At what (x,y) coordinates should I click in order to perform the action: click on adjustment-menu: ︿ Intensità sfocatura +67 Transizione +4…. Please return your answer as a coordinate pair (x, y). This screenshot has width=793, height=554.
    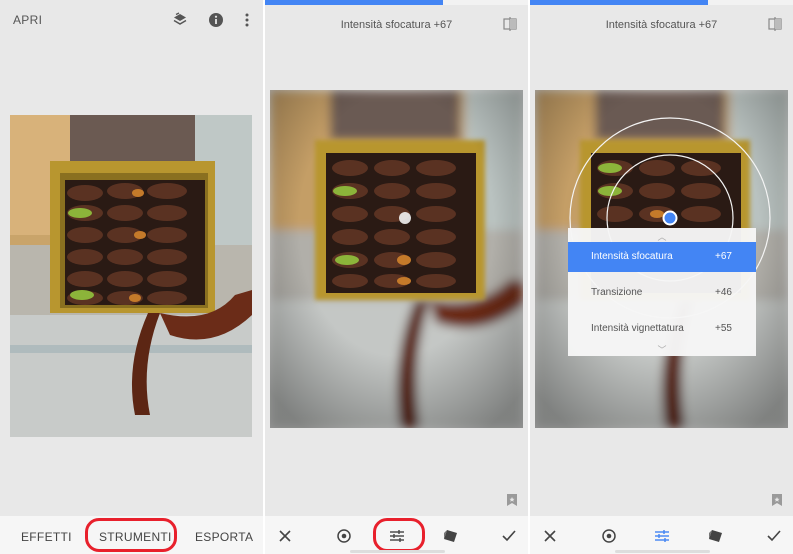
    Looking at the image, I should click on (662, 292).